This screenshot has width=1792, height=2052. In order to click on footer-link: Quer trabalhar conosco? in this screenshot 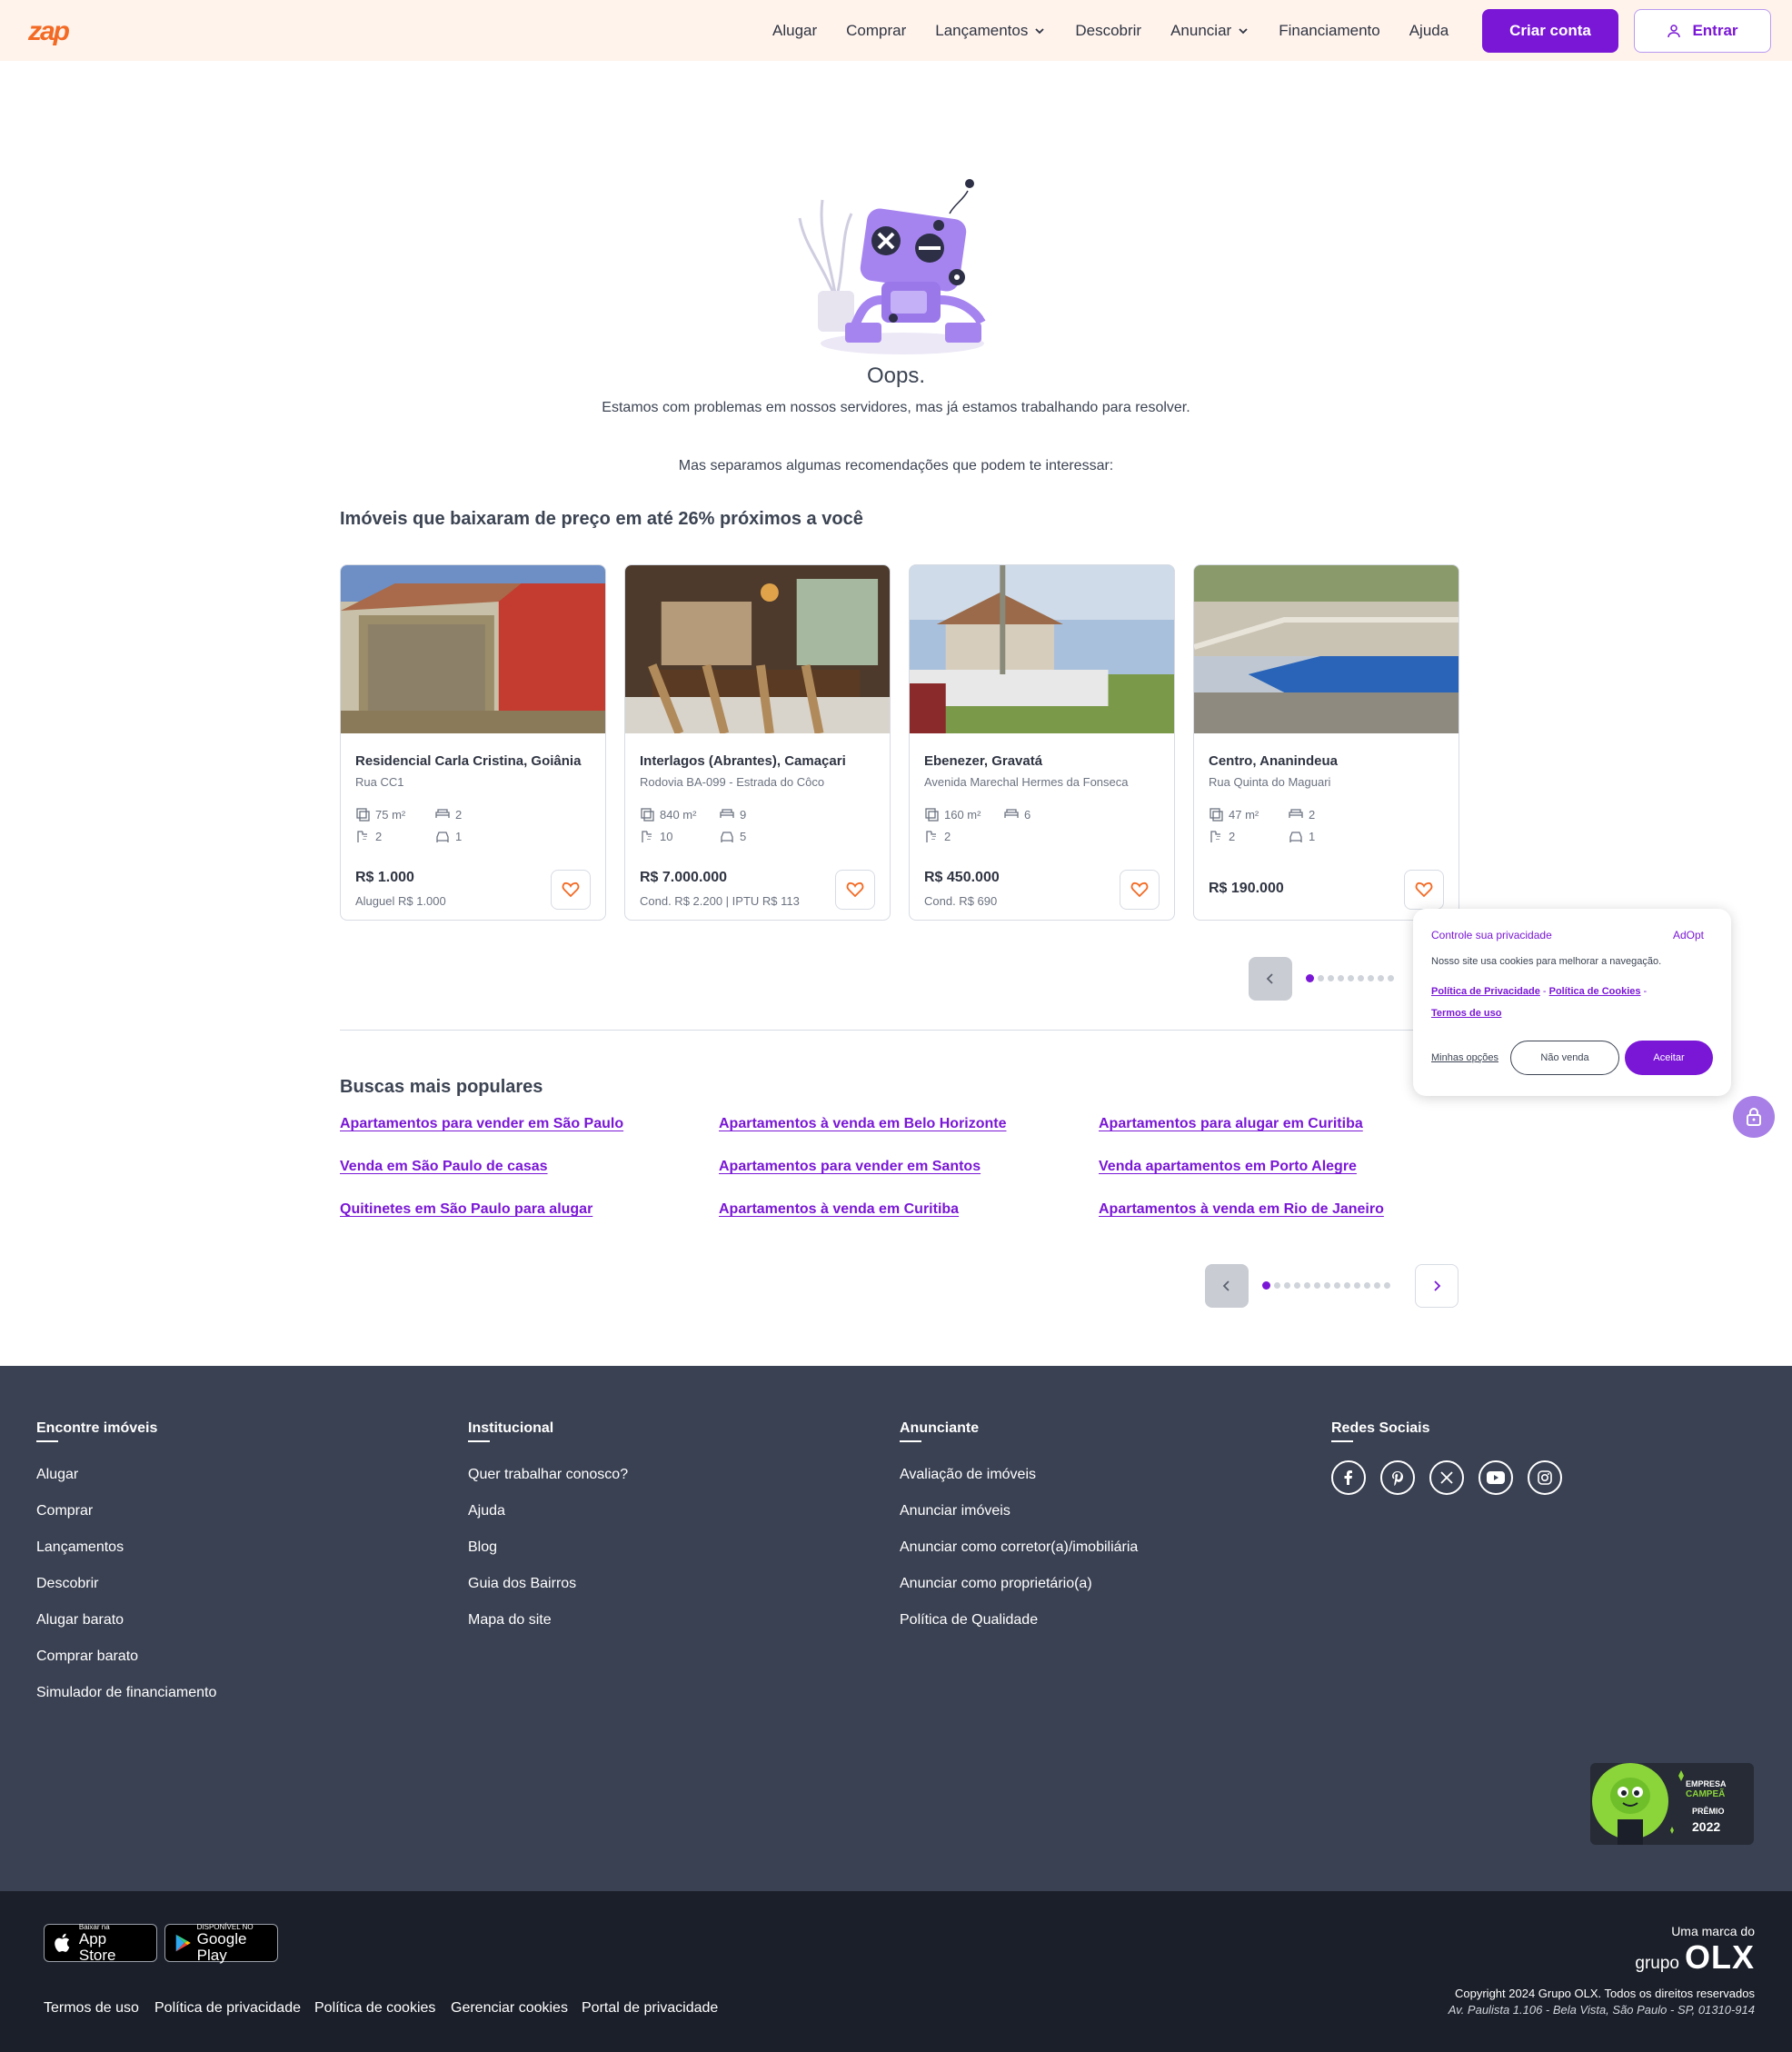, I will do `click(548, 1475)`.